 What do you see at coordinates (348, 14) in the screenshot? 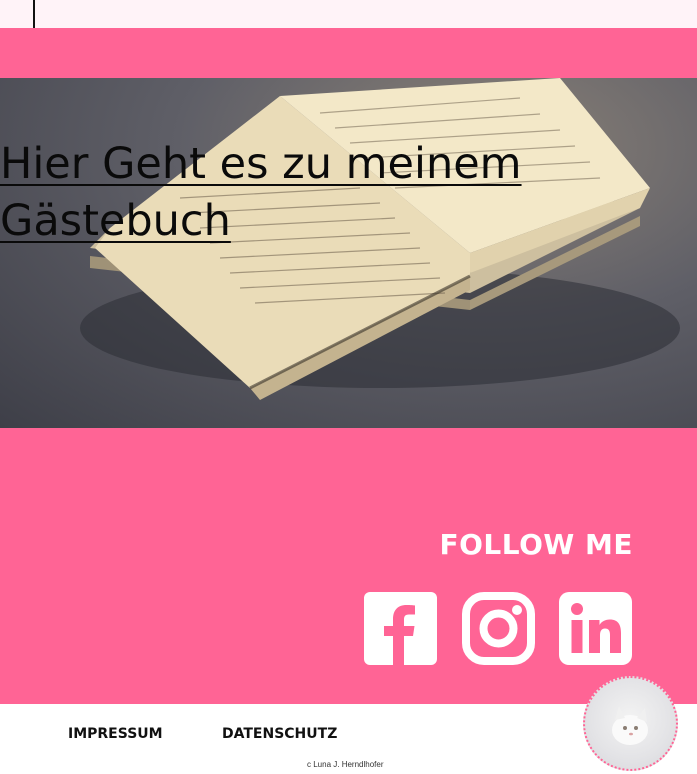
I see `top-bar` at bounding box center [348, 14].